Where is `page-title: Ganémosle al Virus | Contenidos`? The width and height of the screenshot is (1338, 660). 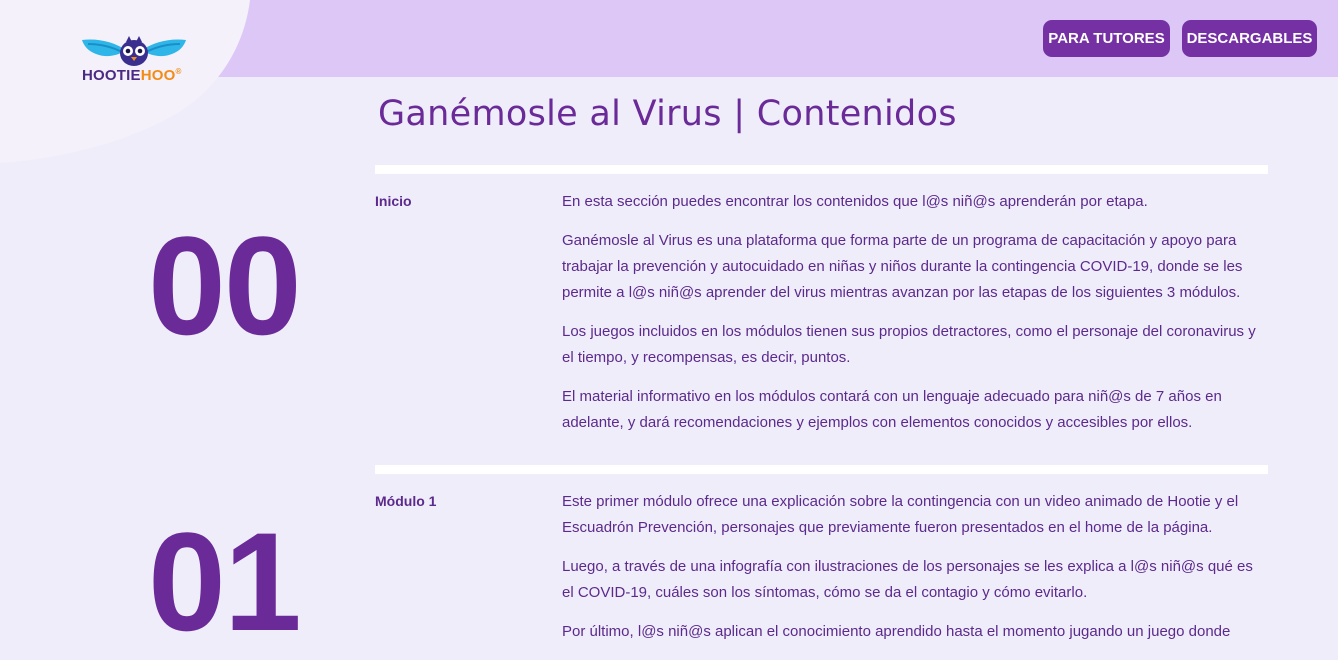
page-title: Ganémosle al Virus | Contenidos is located at coordinates (667, 114).